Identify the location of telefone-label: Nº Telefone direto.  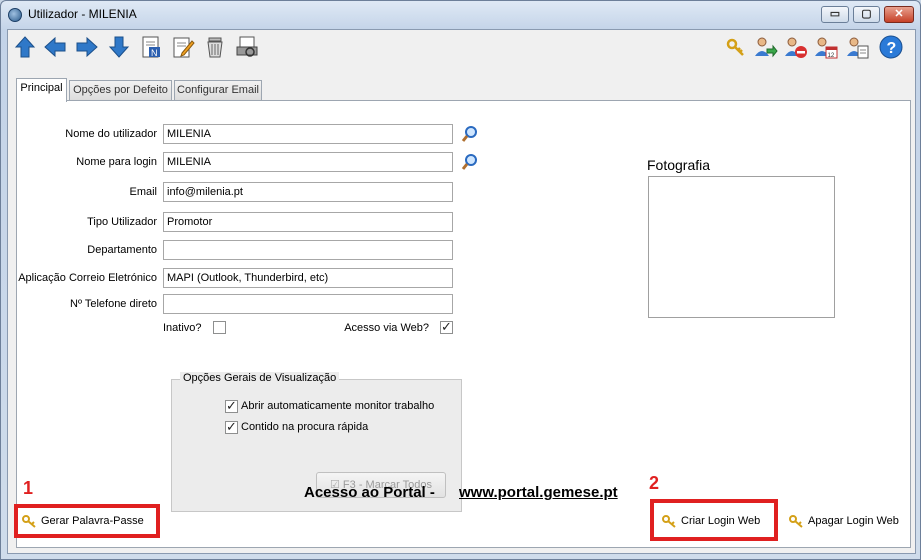
(113, 304).